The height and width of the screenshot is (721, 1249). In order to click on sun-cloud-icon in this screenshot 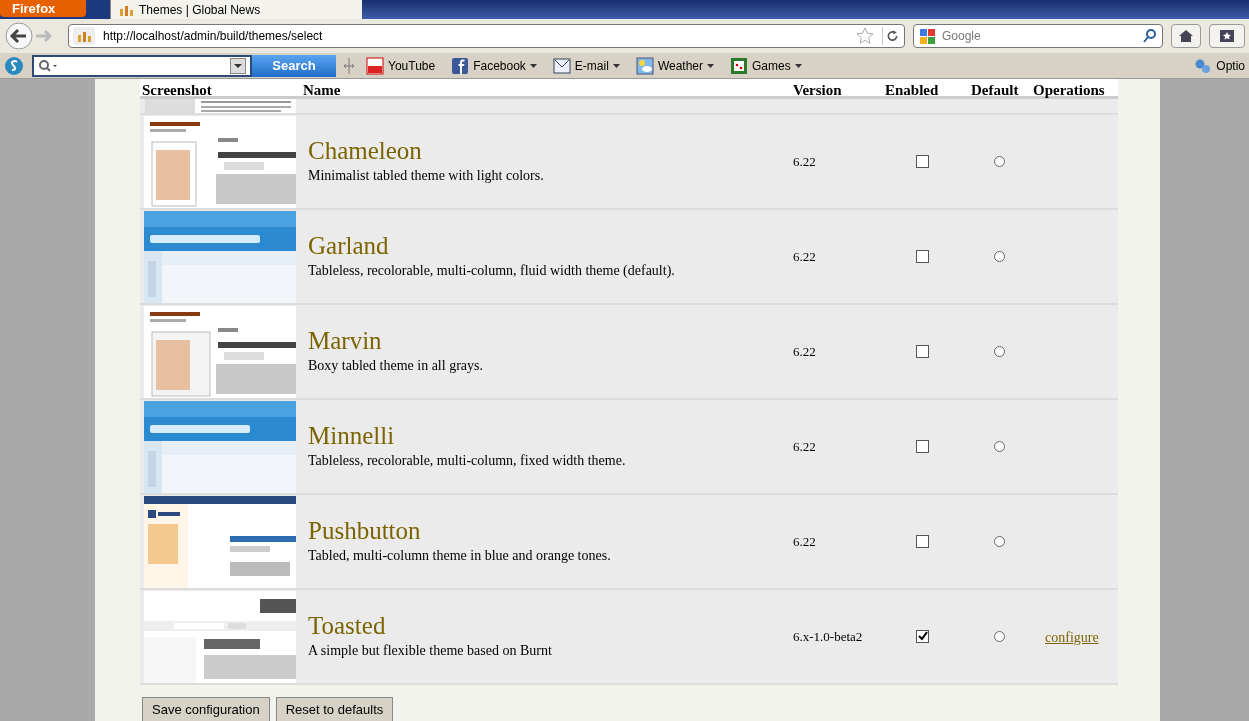, I will do `click(644, 65)`.